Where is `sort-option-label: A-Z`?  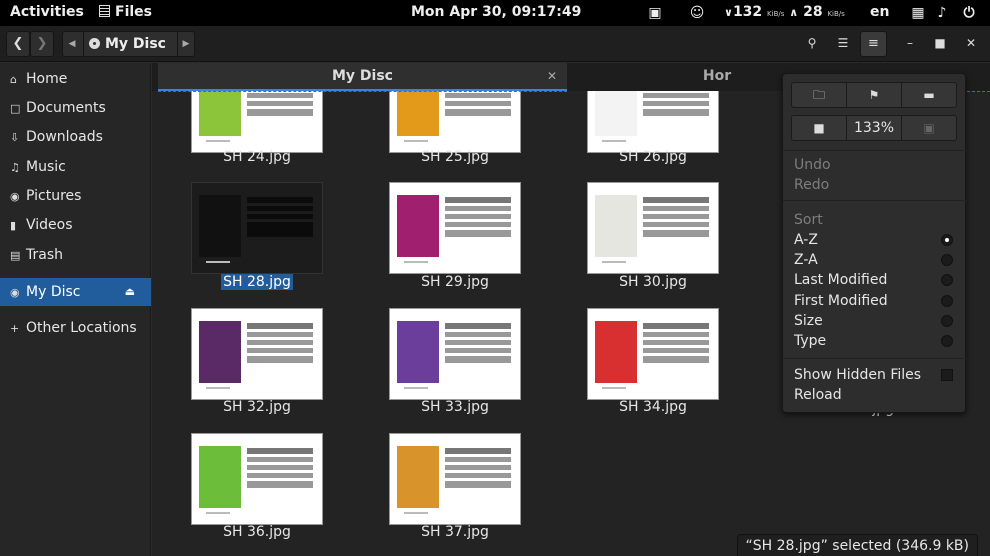 sort-option-label: A-Z is located at coordinates (806, 240).